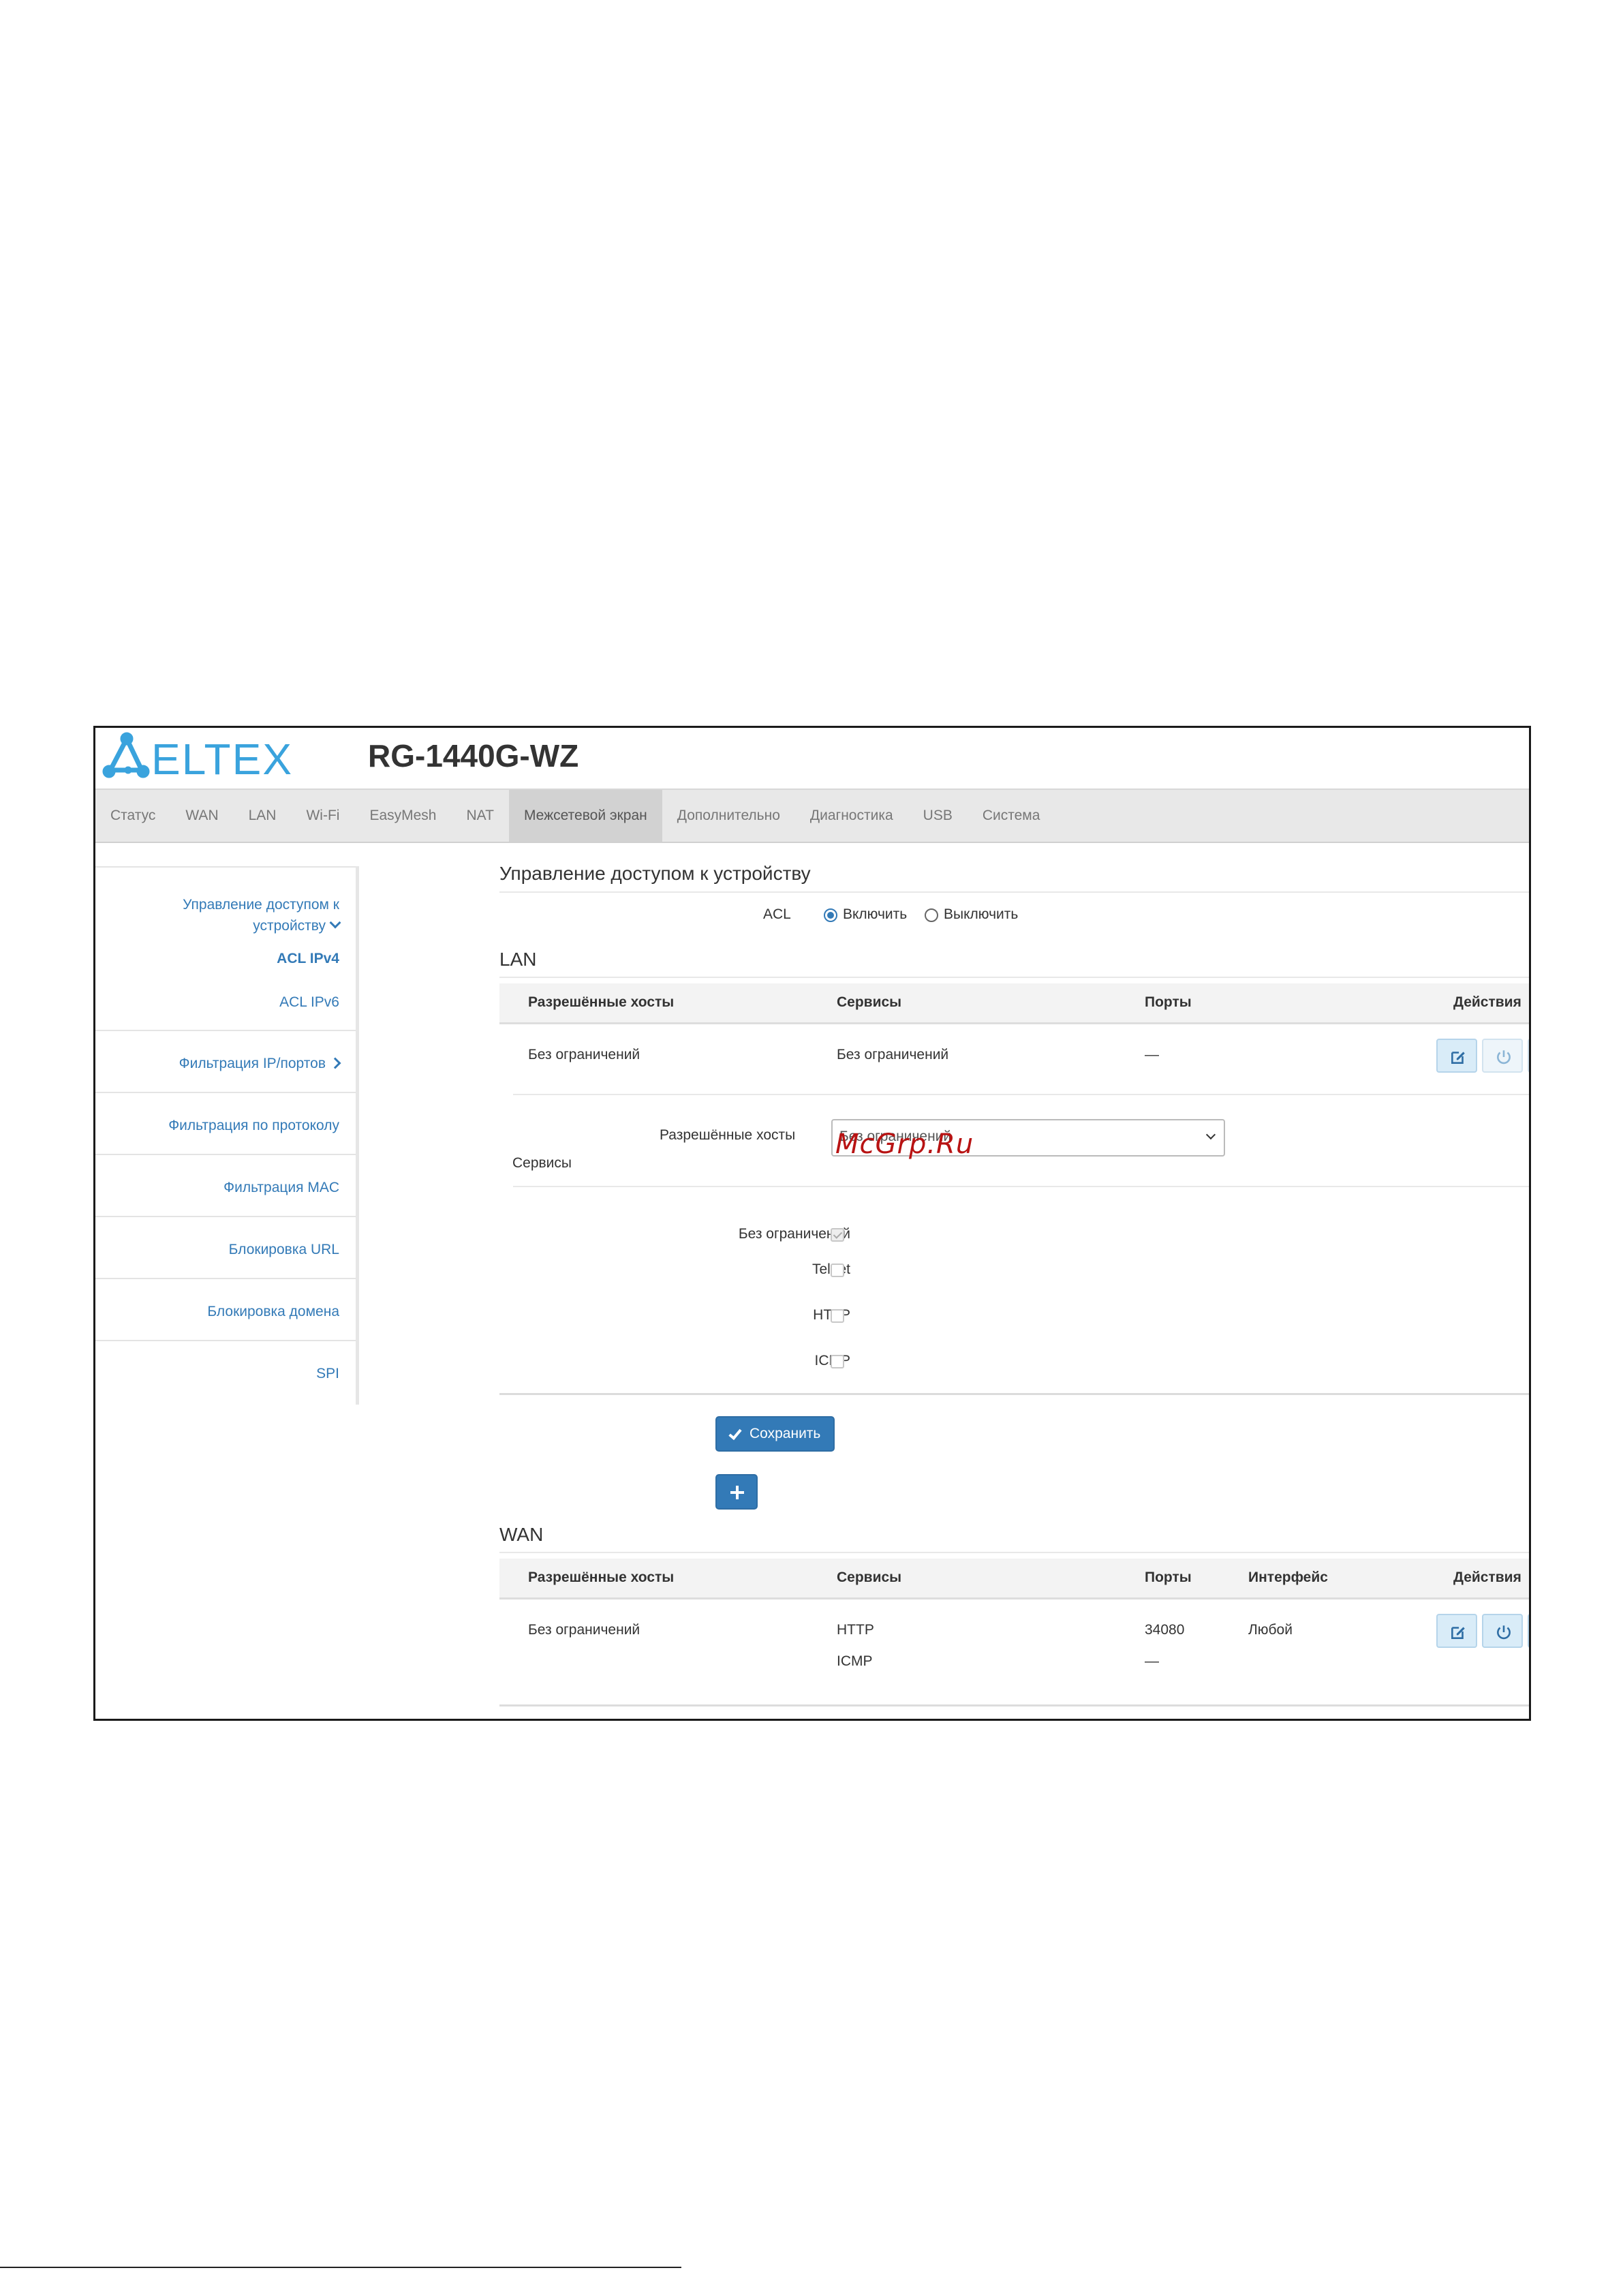 This screenshot has width=1623, height=2296. I want to click on service-unlimited-checkbox, so click(837, 1235).